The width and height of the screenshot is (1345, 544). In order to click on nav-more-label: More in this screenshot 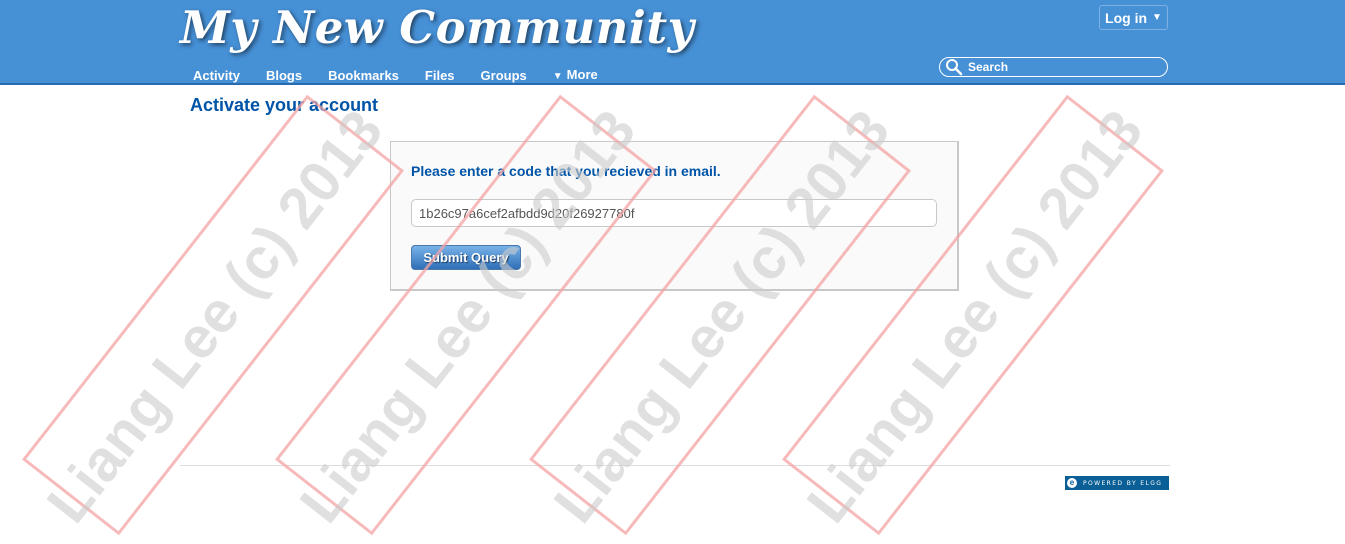, I will do `click(582, 74)`.